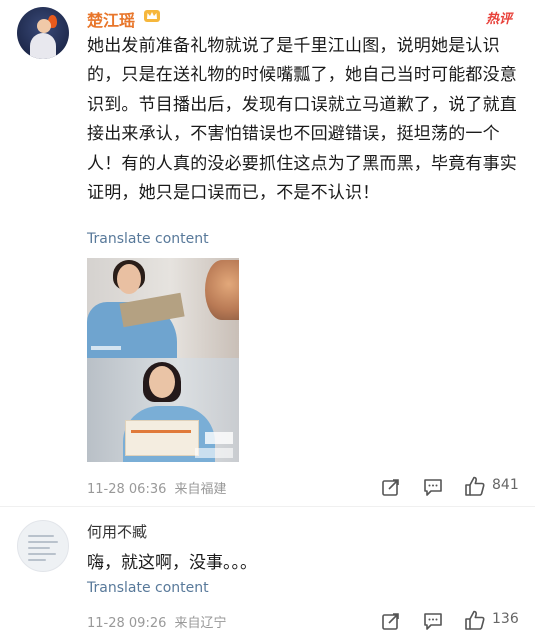 This screenshot has height=640, width=535. What do you see at coordinates (106, 348) in the screenshot?
I see `image-caption-strip` at bounding box center [106, 348].